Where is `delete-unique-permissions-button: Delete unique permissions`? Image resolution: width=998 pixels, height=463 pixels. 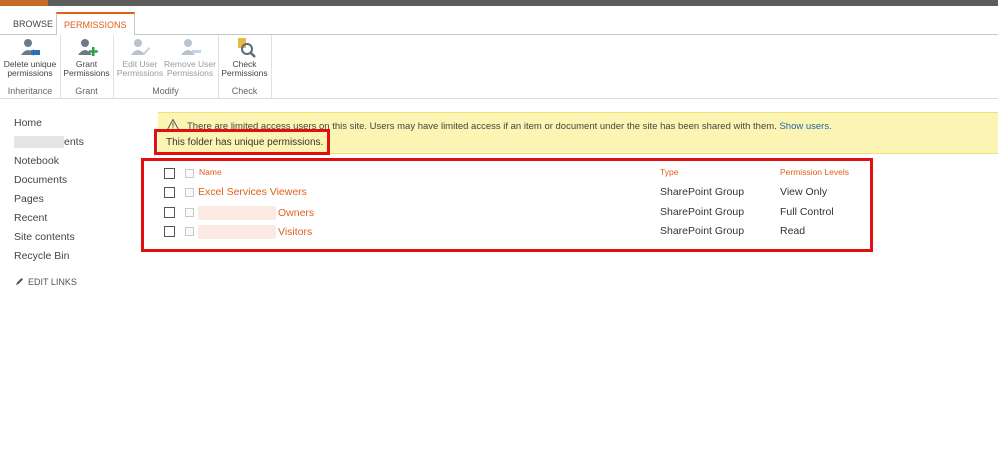 delete-unique-permissions-button: Delete unique permissions is located at coordinates (30, 57).